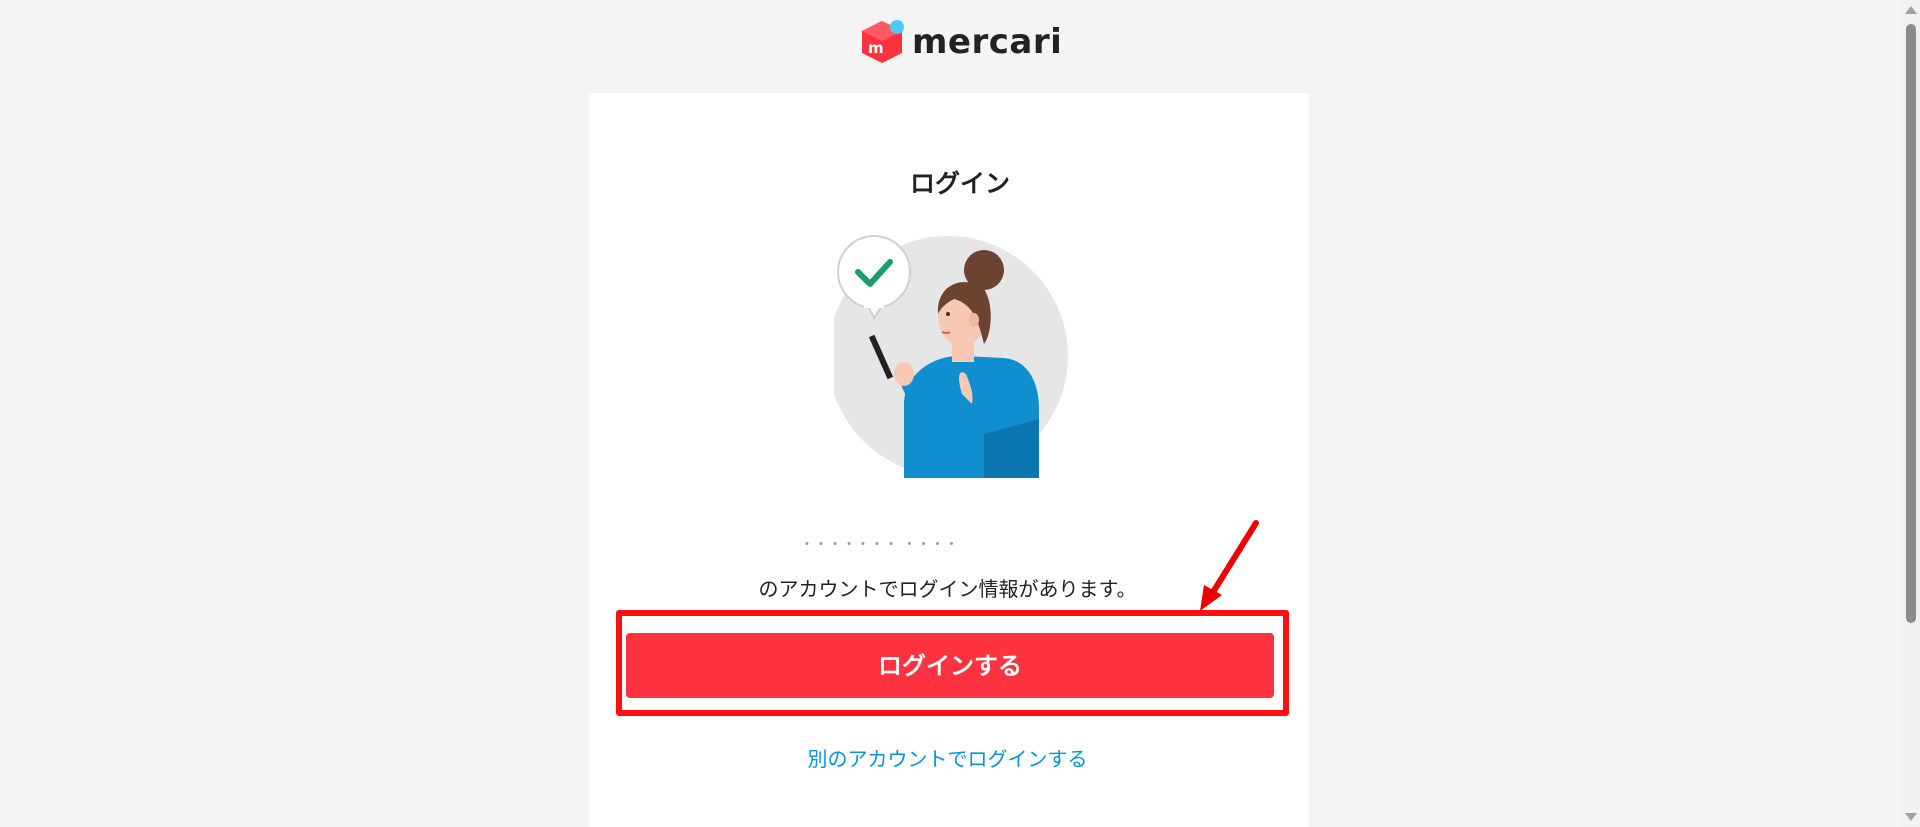 Image resolution: width=1920 pixels, height=827 pixels. I want to click on page-title: ログイン, so click(959, 183).